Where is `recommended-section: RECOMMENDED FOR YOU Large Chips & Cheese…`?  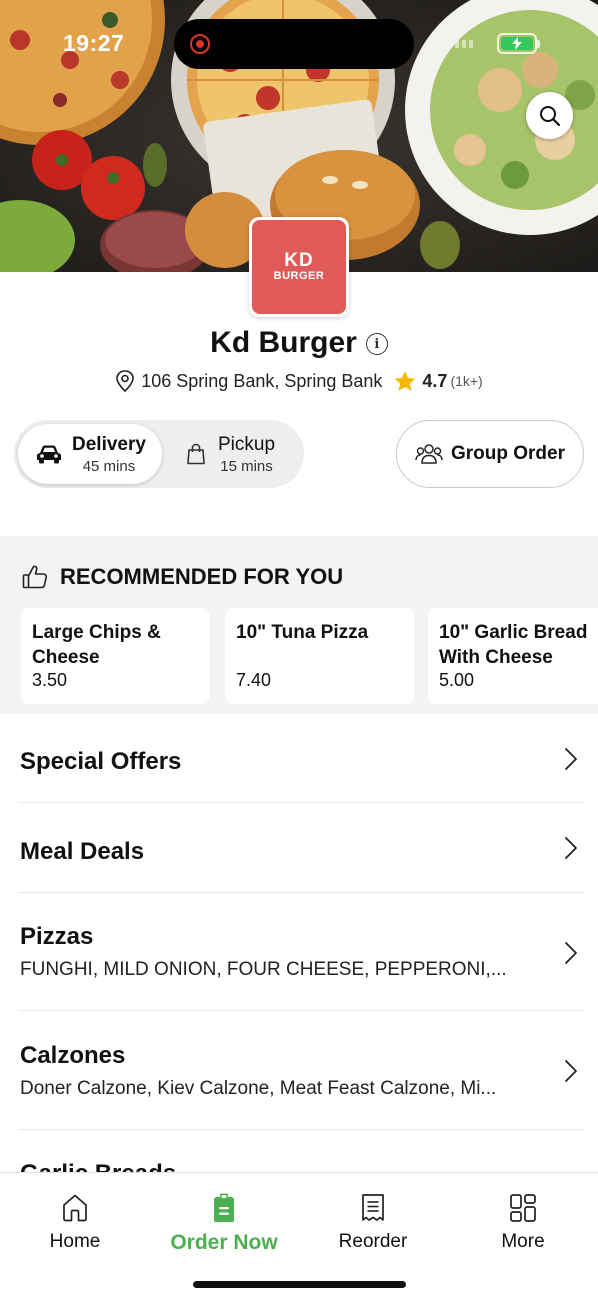
recommended-section: RECOMMENDED FOR YOU Large Chips & Cheese… is located at coordinates (299, 625).